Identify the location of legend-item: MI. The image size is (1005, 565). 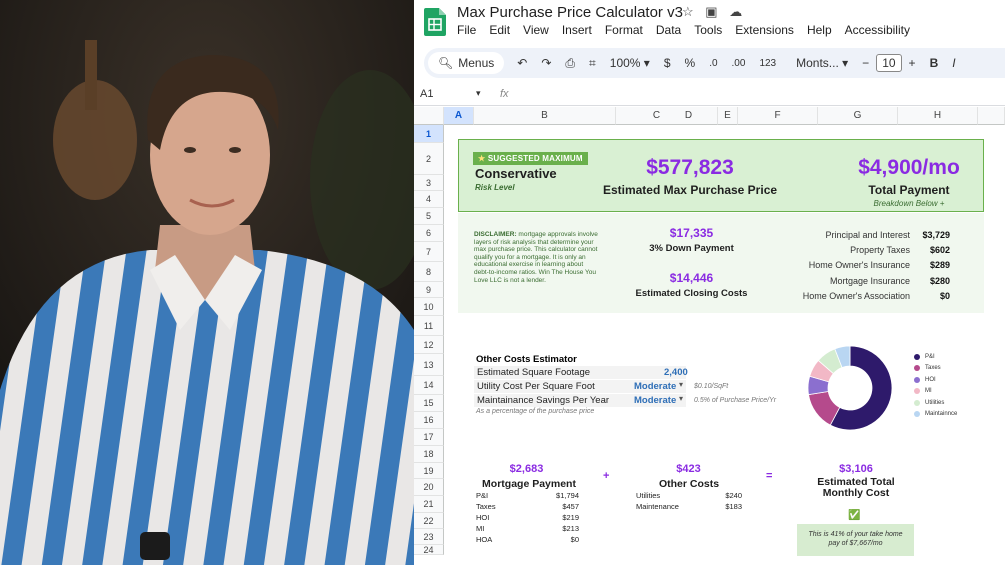
(935, 392).